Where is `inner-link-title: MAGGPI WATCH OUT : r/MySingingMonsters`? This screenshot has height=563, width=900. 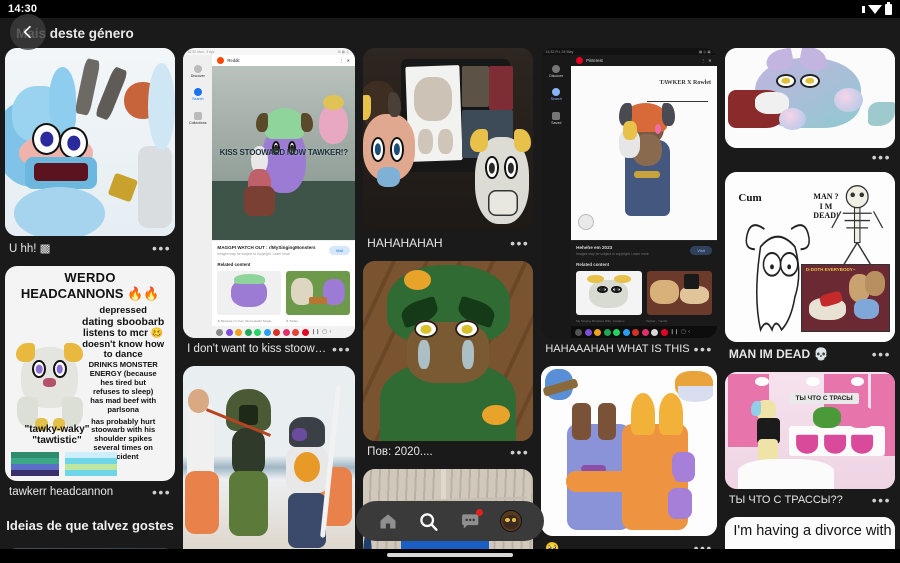
inner-link-title: MAGGPI WATCH OUT : r/MySingingMonsters is located at coordinates (266, 247).